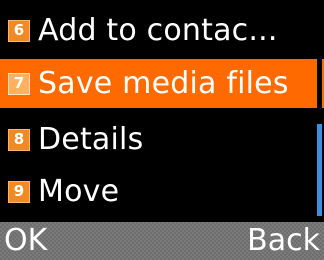 This screenshot has height=260, width=324. What do you see at coordinates (162, 241) in the screenshot?
I see `softkey-bar: OK Back` at bounding box center [162, 241].